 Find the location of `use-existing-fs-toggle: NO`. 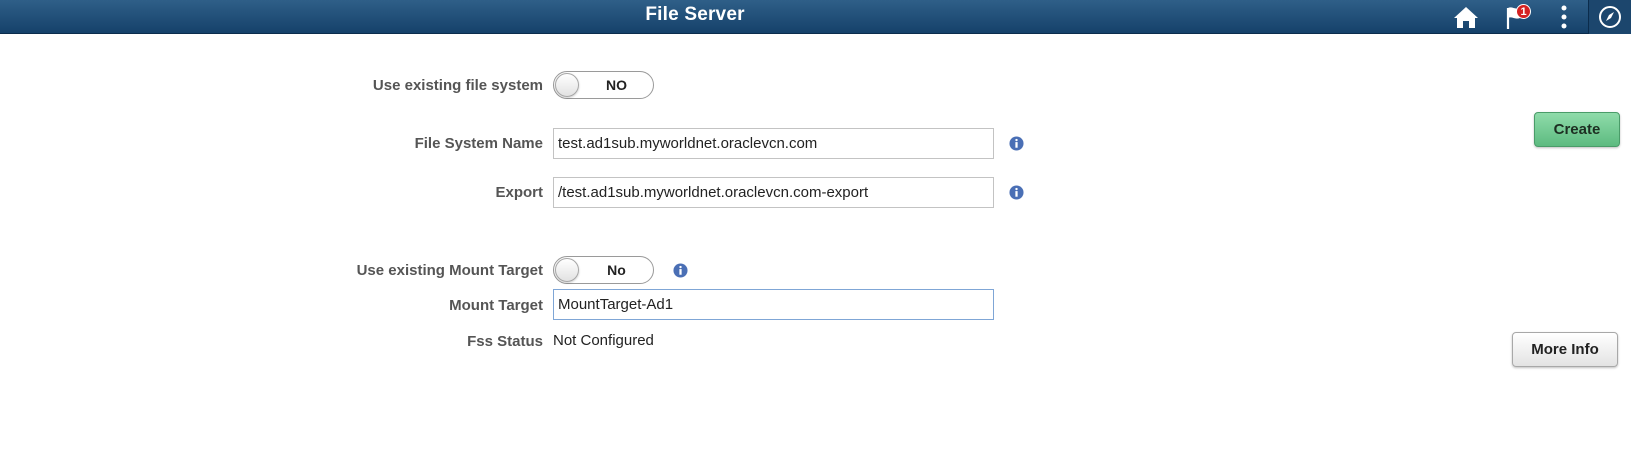

use-existing-fs-toggle: NO is located at coordinates (603, 85).